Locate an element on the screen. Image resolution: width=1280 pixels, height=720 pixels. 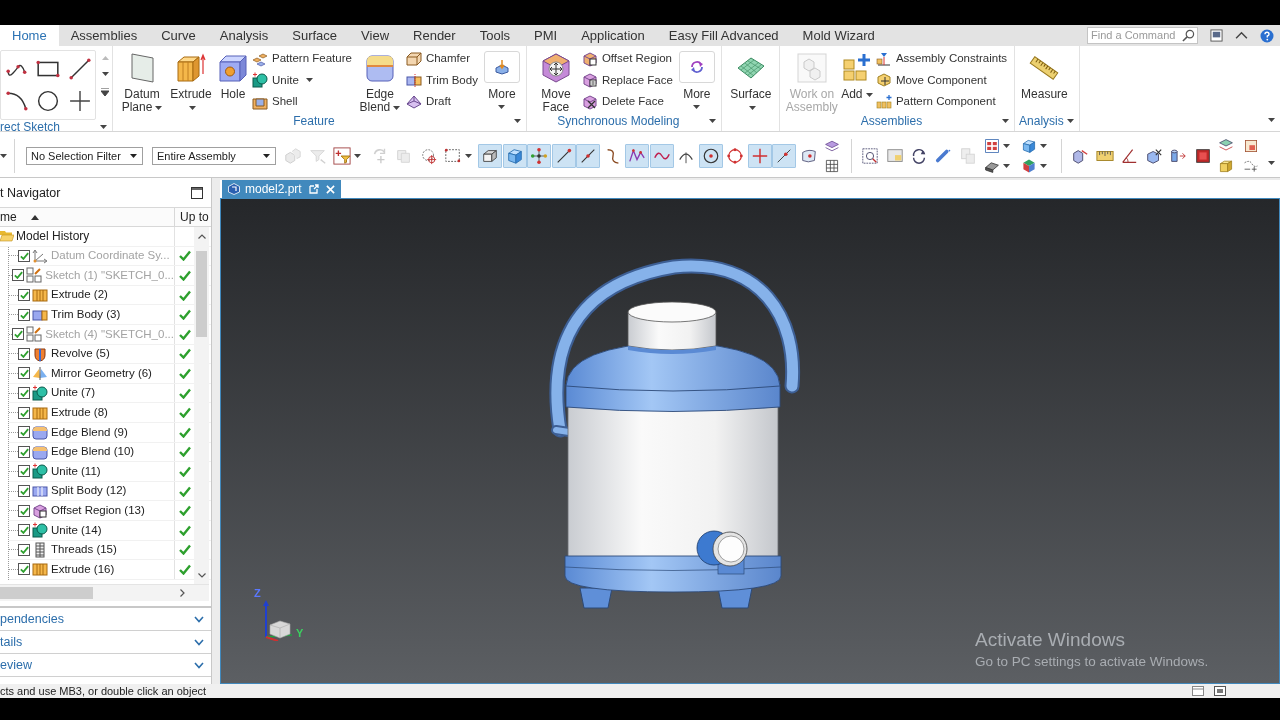
tree-item-label: Offset Region (13) is located at coordinates (98, 511).